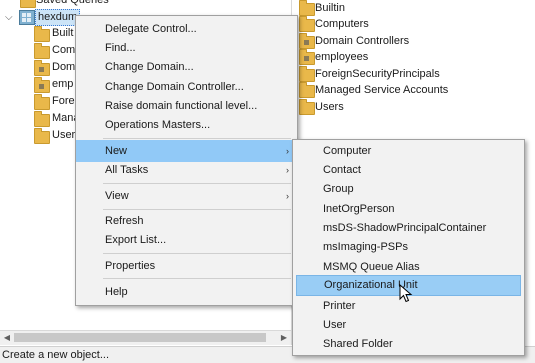 This screenshot has height=363, width=535. I want to click on submenu-item-msimaging-psps: msImaging-PSPs, so click(408, 247).